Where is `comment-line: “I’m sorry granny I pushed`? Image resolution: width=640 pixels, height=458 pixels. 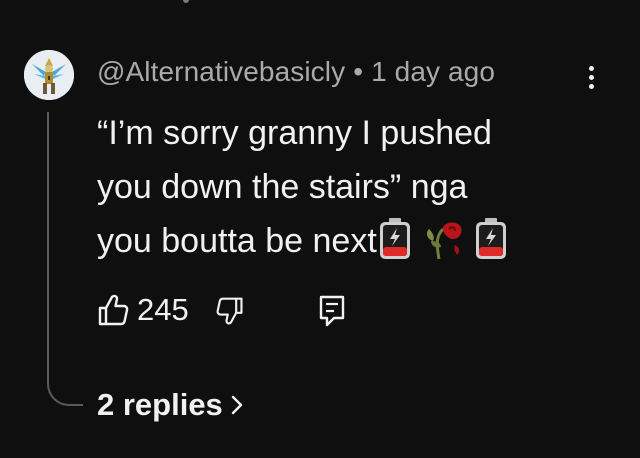
comment-line: “I’m sorry granny I pushed is located at coordinates (294, 133).